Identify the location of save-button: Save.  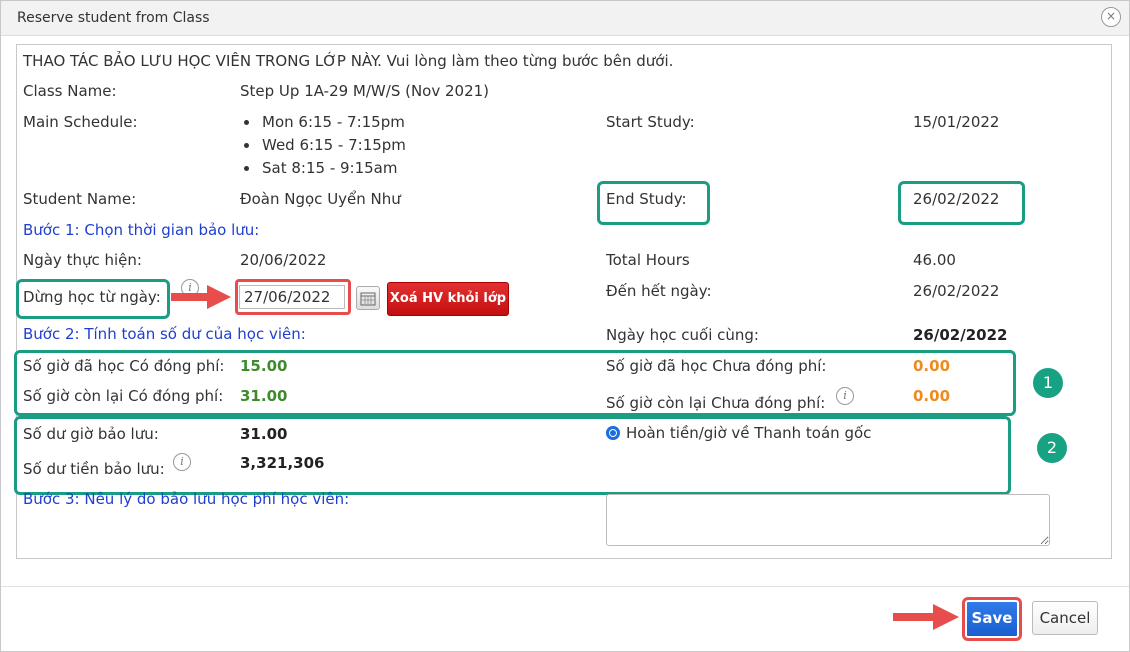
(992, 619).